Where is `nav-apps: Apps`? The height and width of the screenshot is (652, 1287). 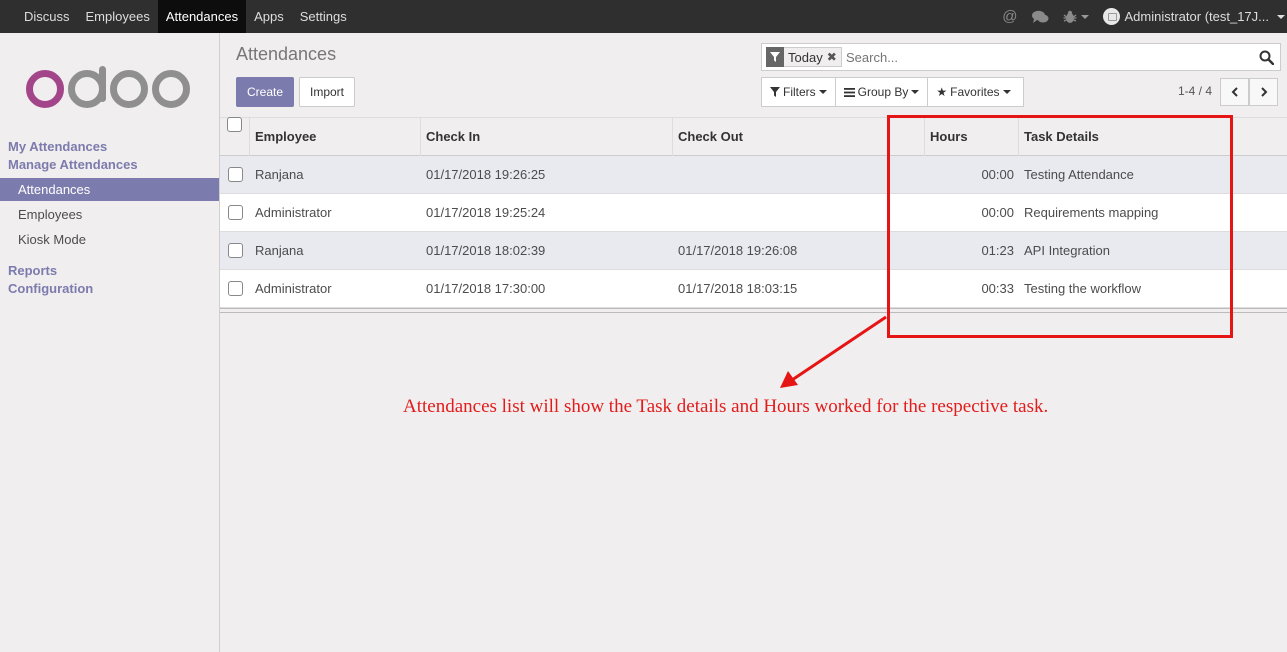
nav-apps: Apps is located at coordinates (269, 16).